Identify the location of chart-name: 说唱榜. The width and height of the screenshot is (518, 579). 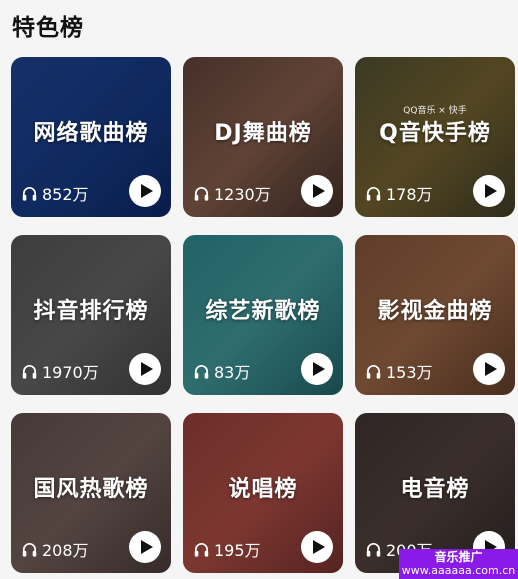
(263, 489).